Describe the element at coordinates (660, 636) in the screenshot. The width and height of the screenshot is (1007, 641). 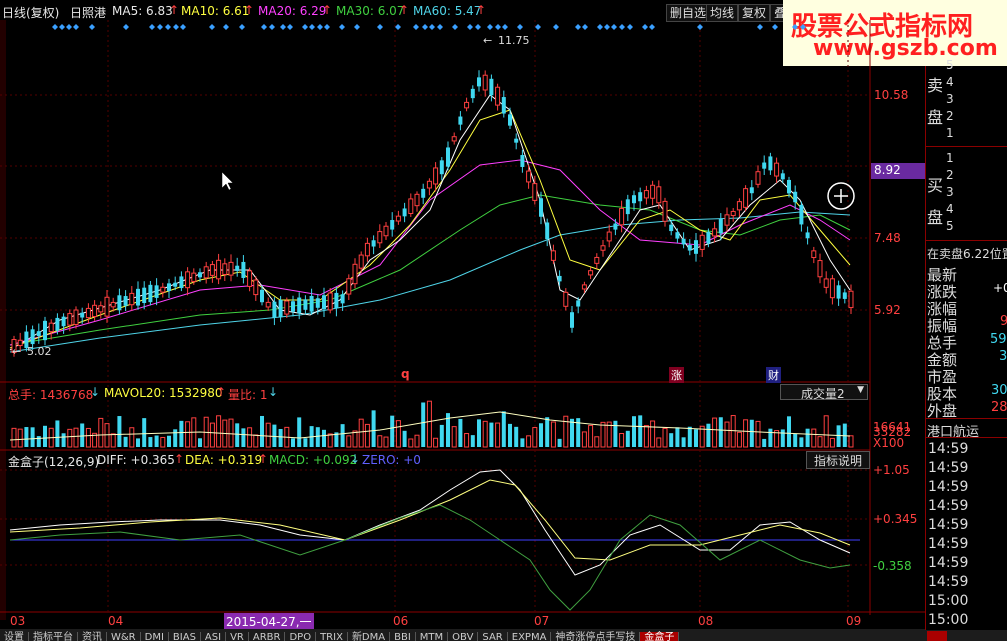
I see `tab-jinhezi: 金盒子` at that location.